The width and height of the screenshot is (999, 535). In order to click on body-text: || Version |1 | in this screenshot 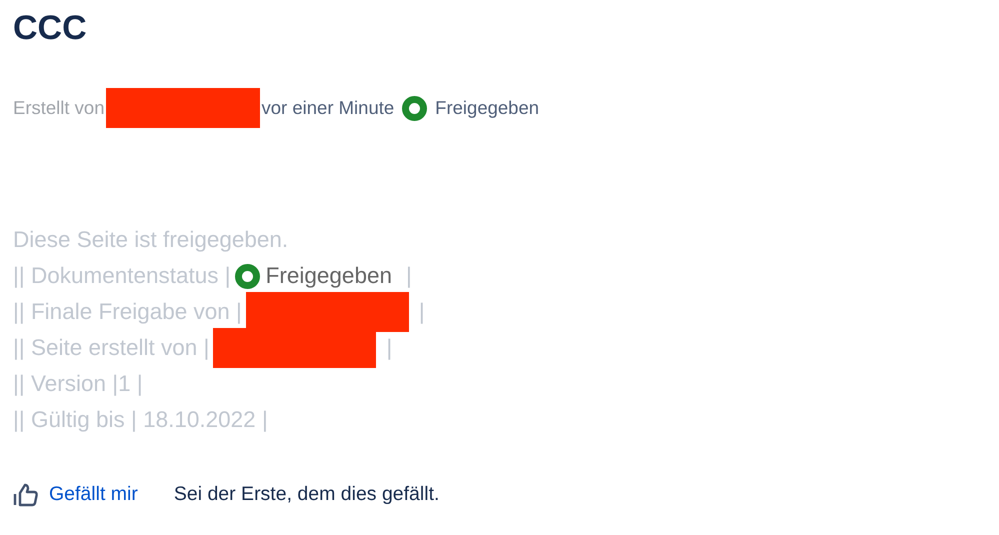, I will do `click(78, 384)`.